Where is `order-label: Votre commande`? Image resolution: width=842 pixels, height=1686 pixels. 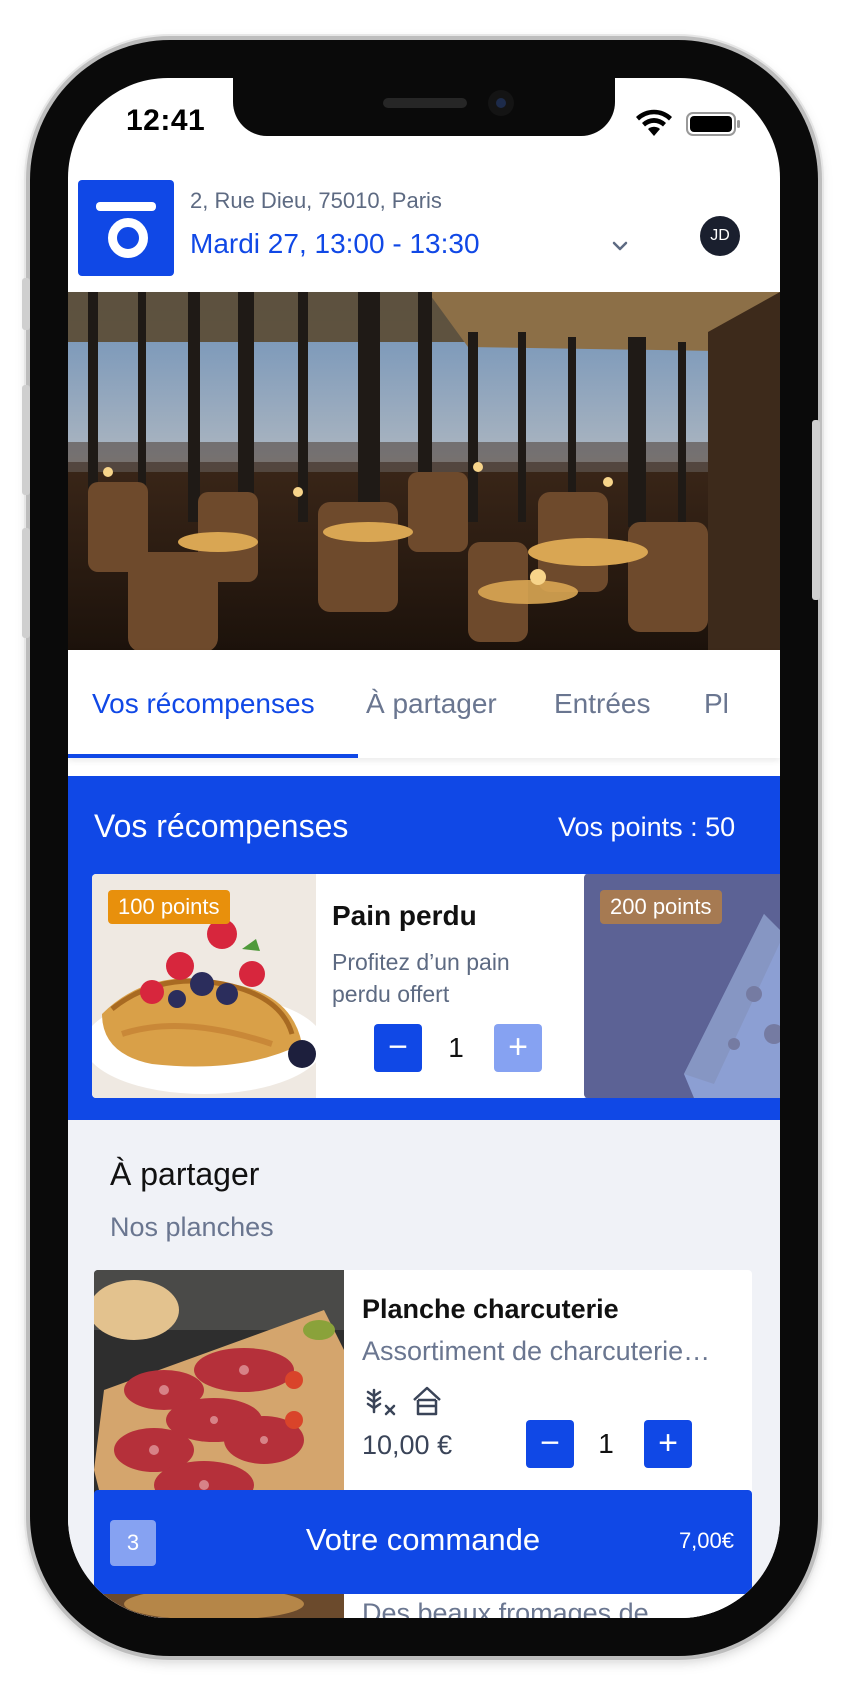 order-label: Votre commande is located at coordinates (423, 1539).